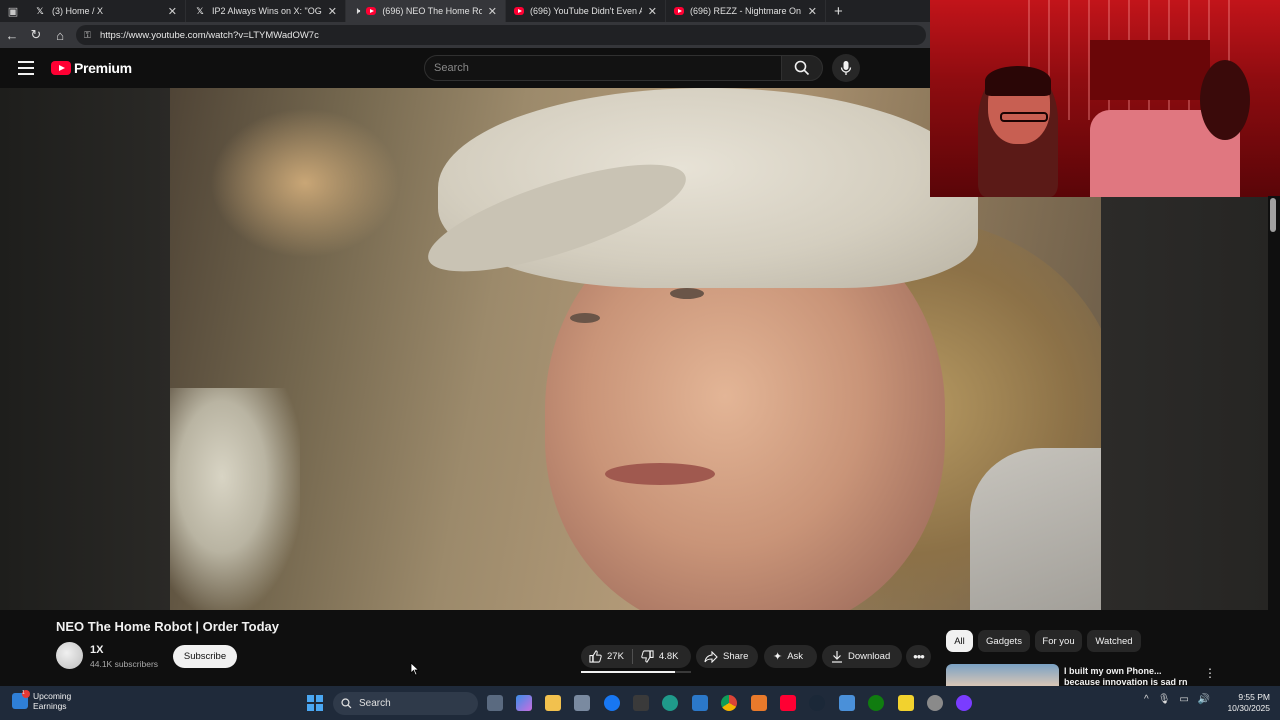  Describe the element at coordinates (524, 703) in the screenshot. I see `copilot-icon` at that location.